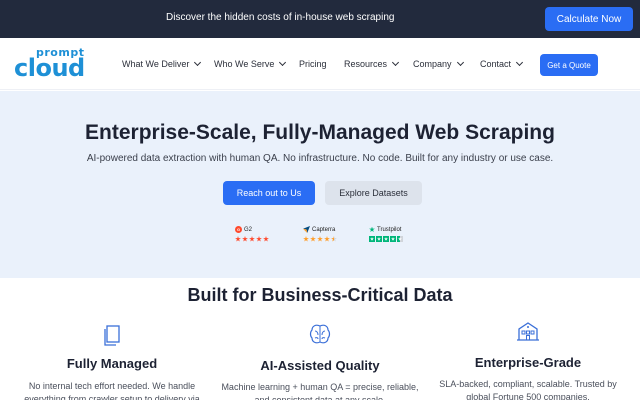 The height and width of the screenshot is (400, 640). What do you see at coordinates (320, 365) in the screenshot?
I see `feature-title-ai-assisted-quality: AI-Assisted Quality` at bounding box center [320, 365].